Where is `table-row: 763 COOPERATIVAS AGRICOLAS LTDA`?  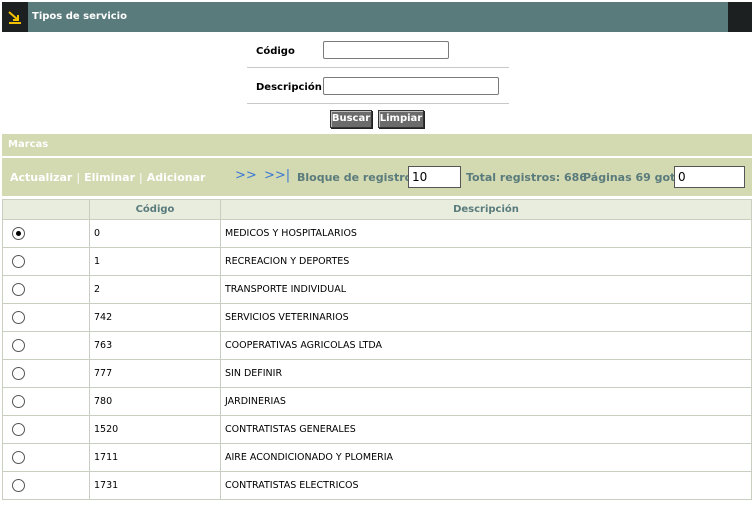
table-row: 763 COOPERATIVAS AGRICOLAS LTDA is located at coordinates (377, 345).